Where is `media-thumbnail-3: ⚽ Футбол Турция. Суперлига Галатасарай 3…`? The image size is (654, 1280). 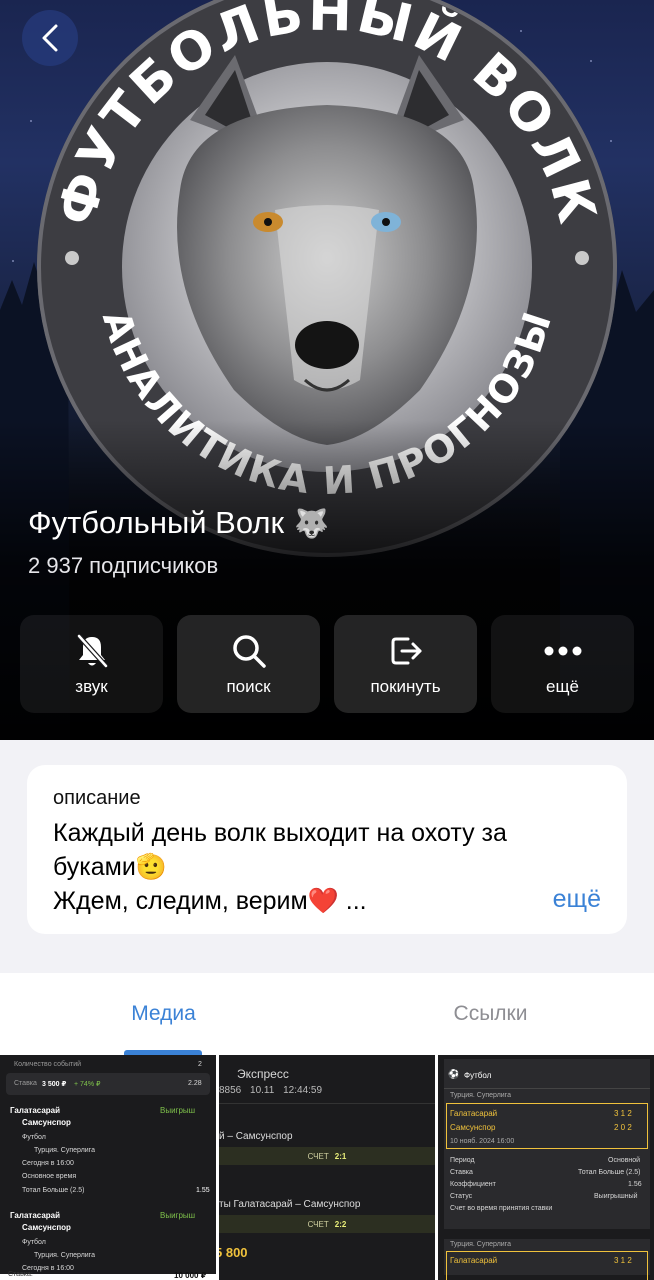
media-thumbnail-3: ⚽ Футбол Турция. Суперлига Галатасарай 3… is located at coordinates (546, 1167).